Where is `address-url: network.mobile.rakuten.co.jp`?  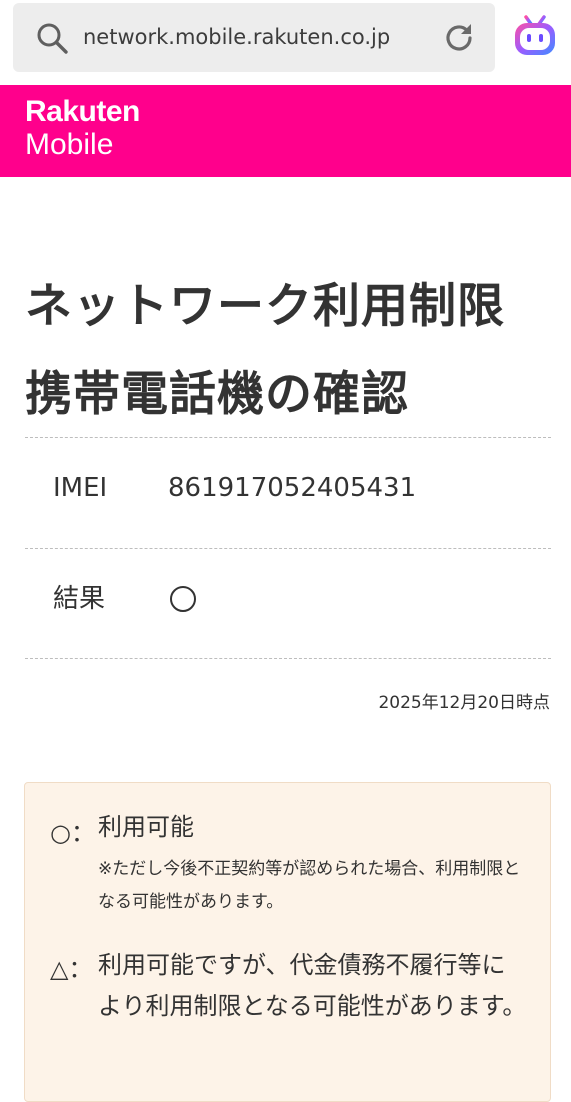 address-url: network.mobile.rakuten.co.jp is located at coordinates (236, 37).